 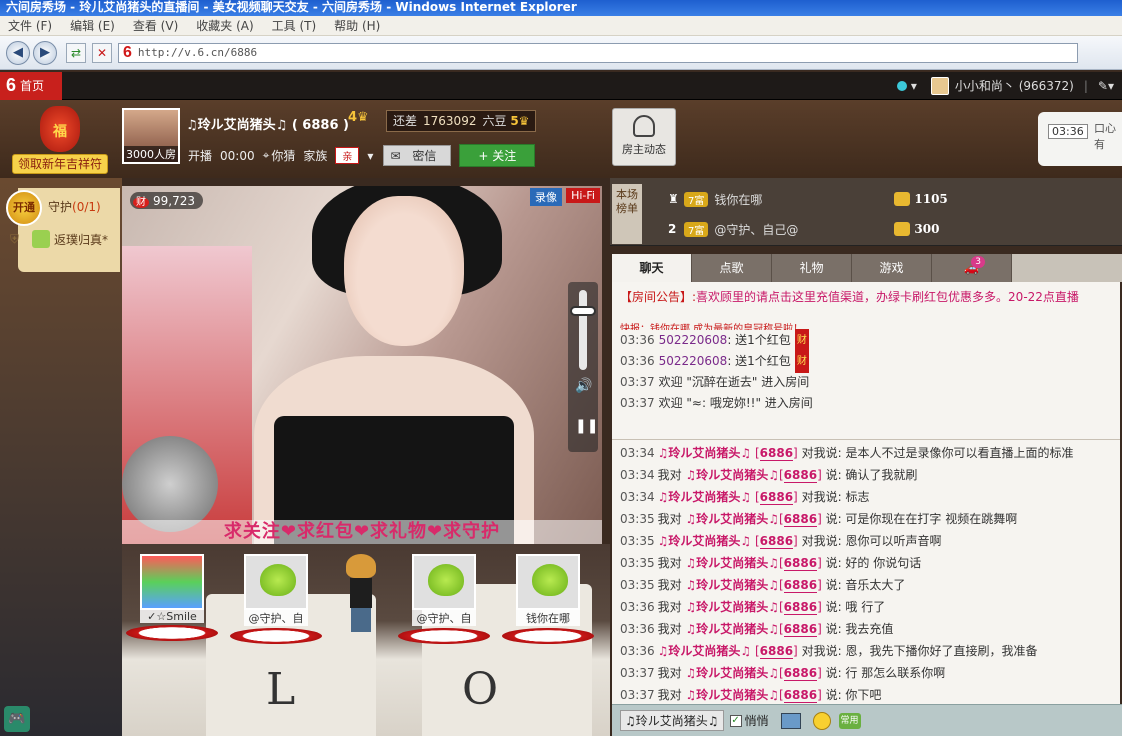 What do you see at coordinates (790, 720) in the screenshot?
I see `image-icon` at bounding box center [790, 720].